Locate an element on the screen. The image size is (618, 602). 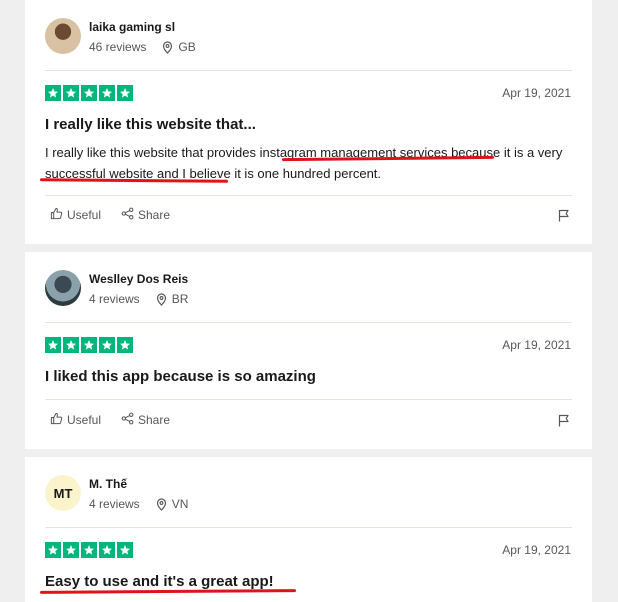
consumer-name: M. Thế is located at coordinates (108, 484).